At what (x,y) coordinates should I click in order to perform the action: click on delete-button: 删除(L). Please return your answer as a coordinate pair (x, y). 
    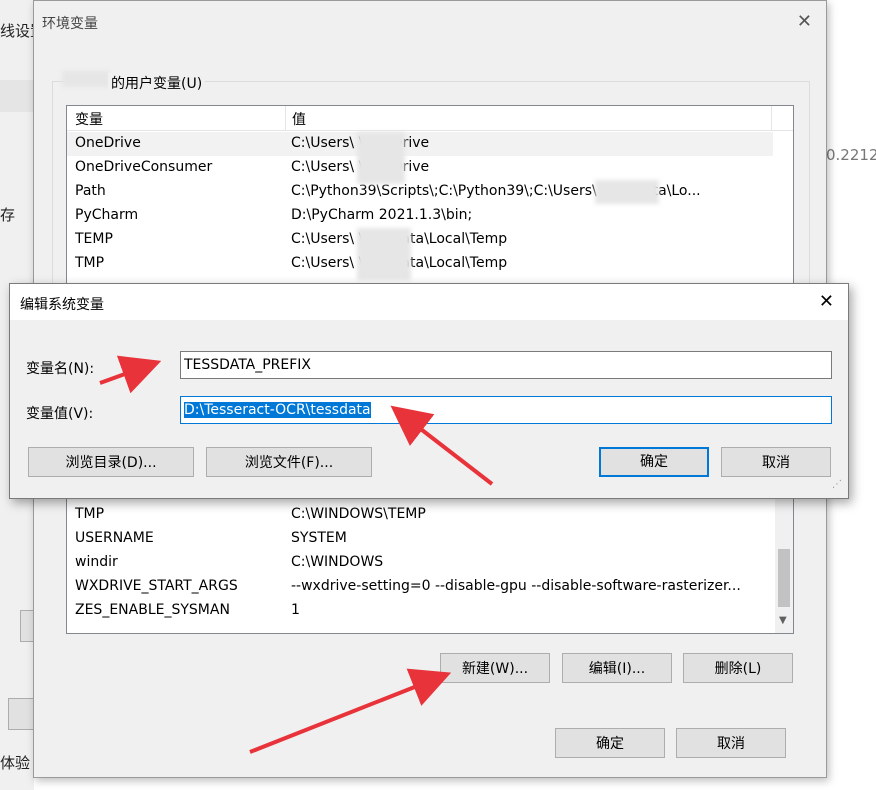
    Looking at the image, I should click on (738, 668).